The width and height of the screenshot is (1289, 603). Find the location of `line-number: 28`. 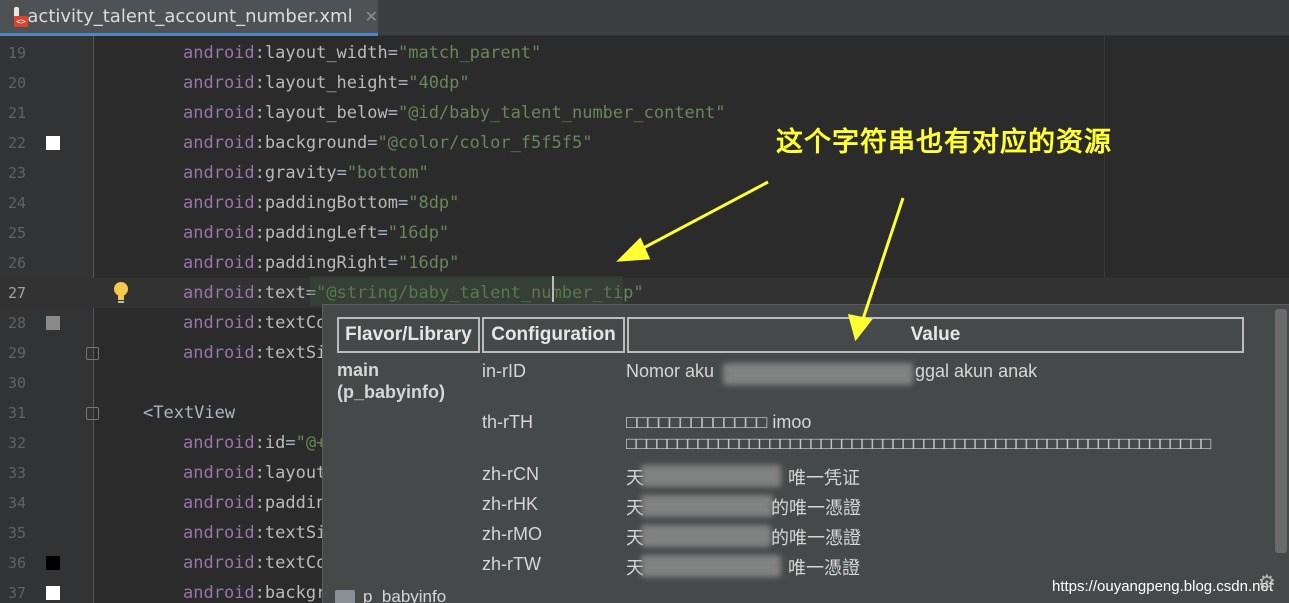

line-number: 28 is located at coordinates (17, 323).